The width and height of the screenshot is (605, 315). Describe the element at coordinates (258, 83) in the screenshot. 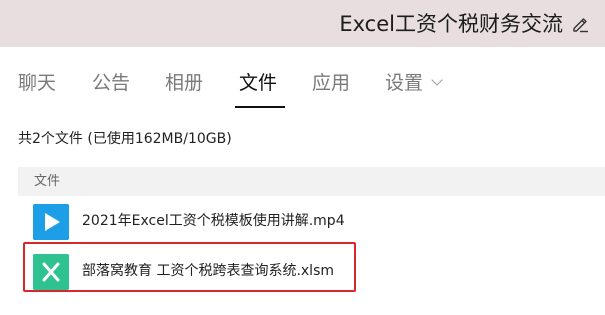

I see `tab-files: 文件` at that location.